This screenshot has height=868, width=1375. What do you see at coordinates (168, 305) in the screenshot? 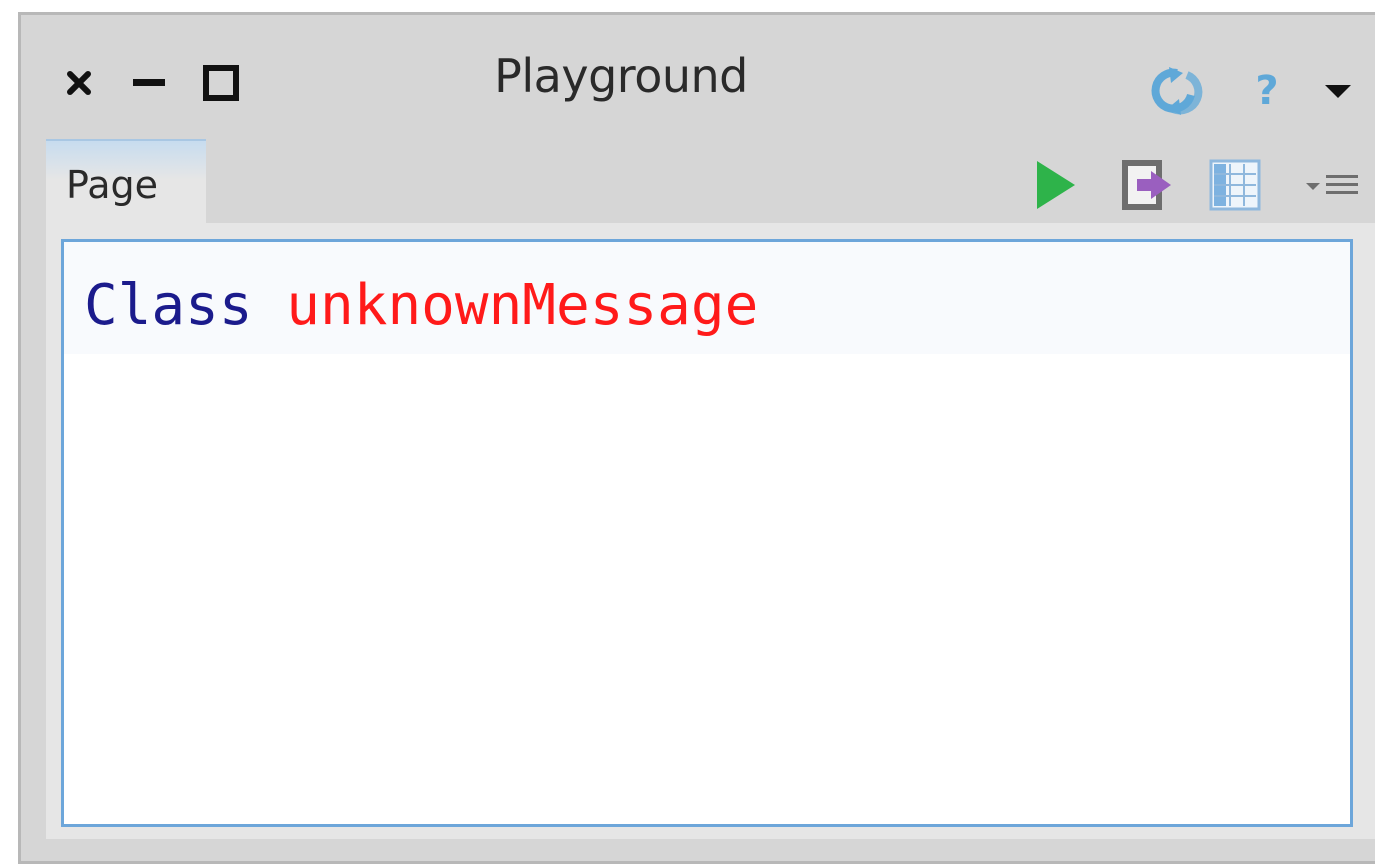
I see `class-token: Class` at bounding box center [168, 305].